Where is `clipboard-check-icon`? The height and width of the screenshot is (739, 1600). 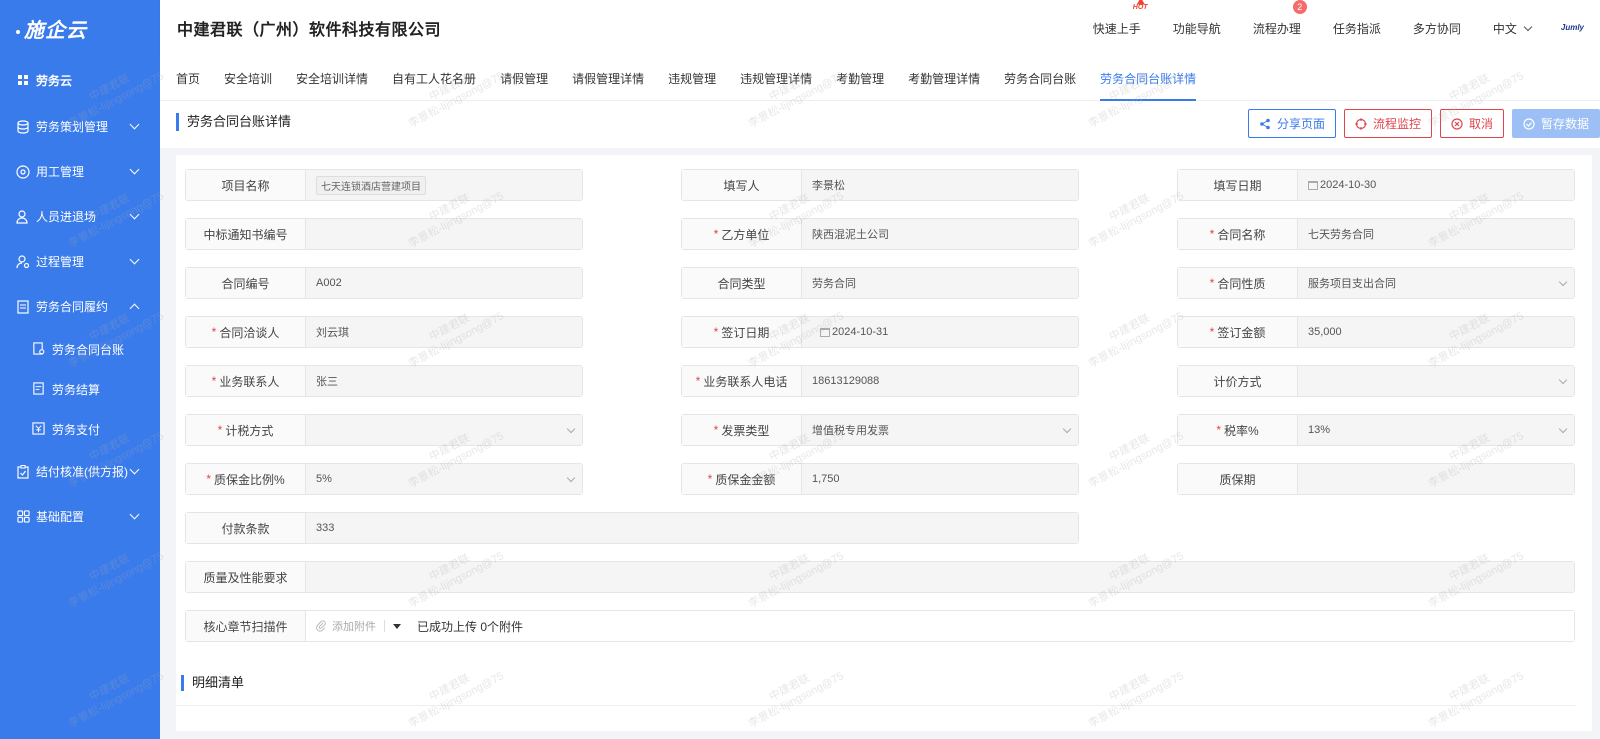 clipboard-check-icon is located at coordinates (23, 471).